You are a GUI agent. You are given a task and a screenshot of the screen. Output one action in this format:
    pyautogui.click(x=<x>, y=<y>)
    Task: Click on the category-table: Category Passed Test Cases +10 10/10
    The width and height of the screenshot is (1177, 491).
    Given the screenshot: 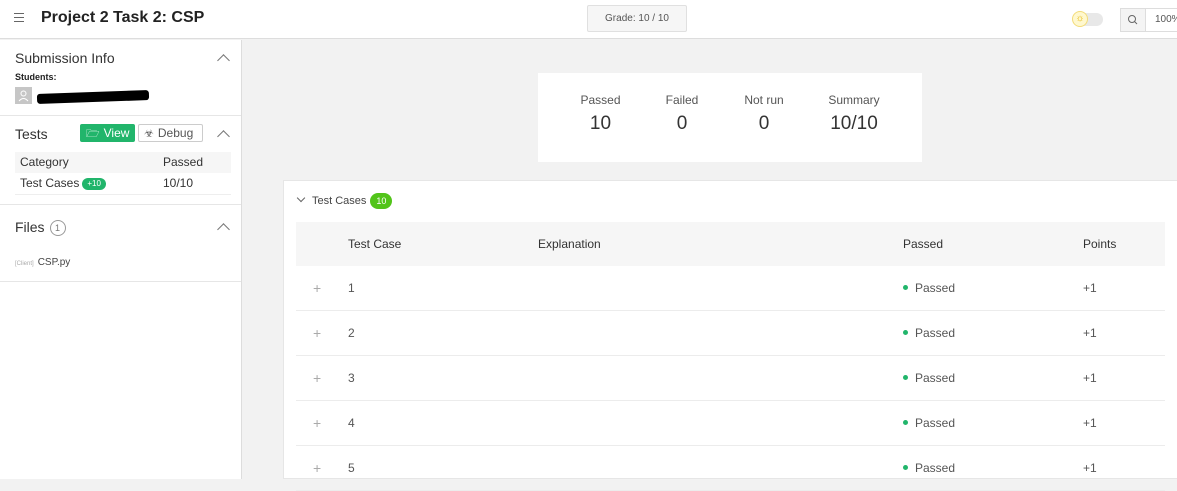 What is the action you would take?
    pyautogui.click(x=123, y=173)
    